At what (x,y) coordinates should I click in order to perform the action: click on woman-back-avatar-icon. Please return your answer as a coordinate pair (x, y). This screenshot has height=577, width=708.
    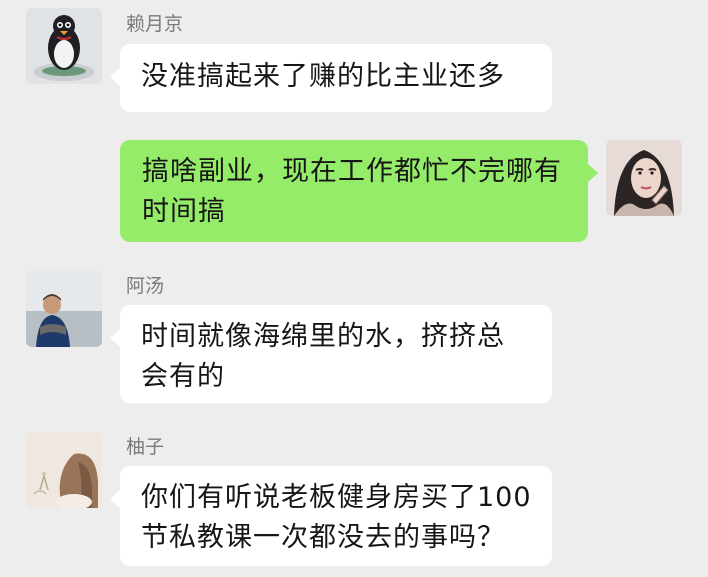
    Looking at the image, I should click on (64, 470).